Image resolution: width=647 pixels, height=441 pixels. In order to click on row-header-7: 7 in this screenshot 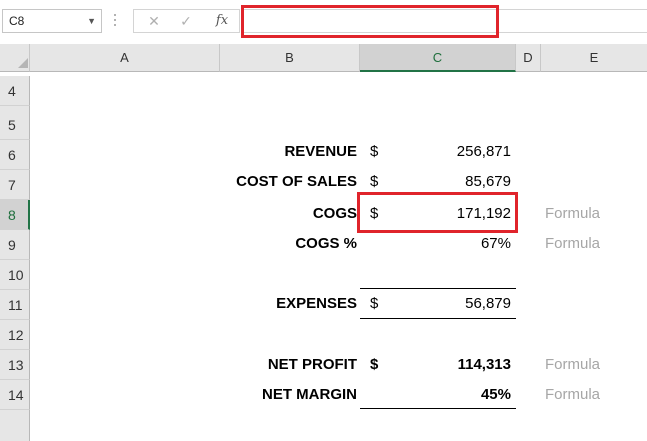, I will do `click(15, 185)`.